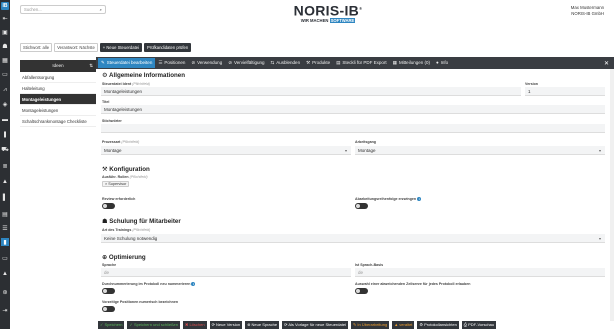 This screenshot has width=614, height=329. I want to click on ident-field: Montageleistungen, so click(311, 91).